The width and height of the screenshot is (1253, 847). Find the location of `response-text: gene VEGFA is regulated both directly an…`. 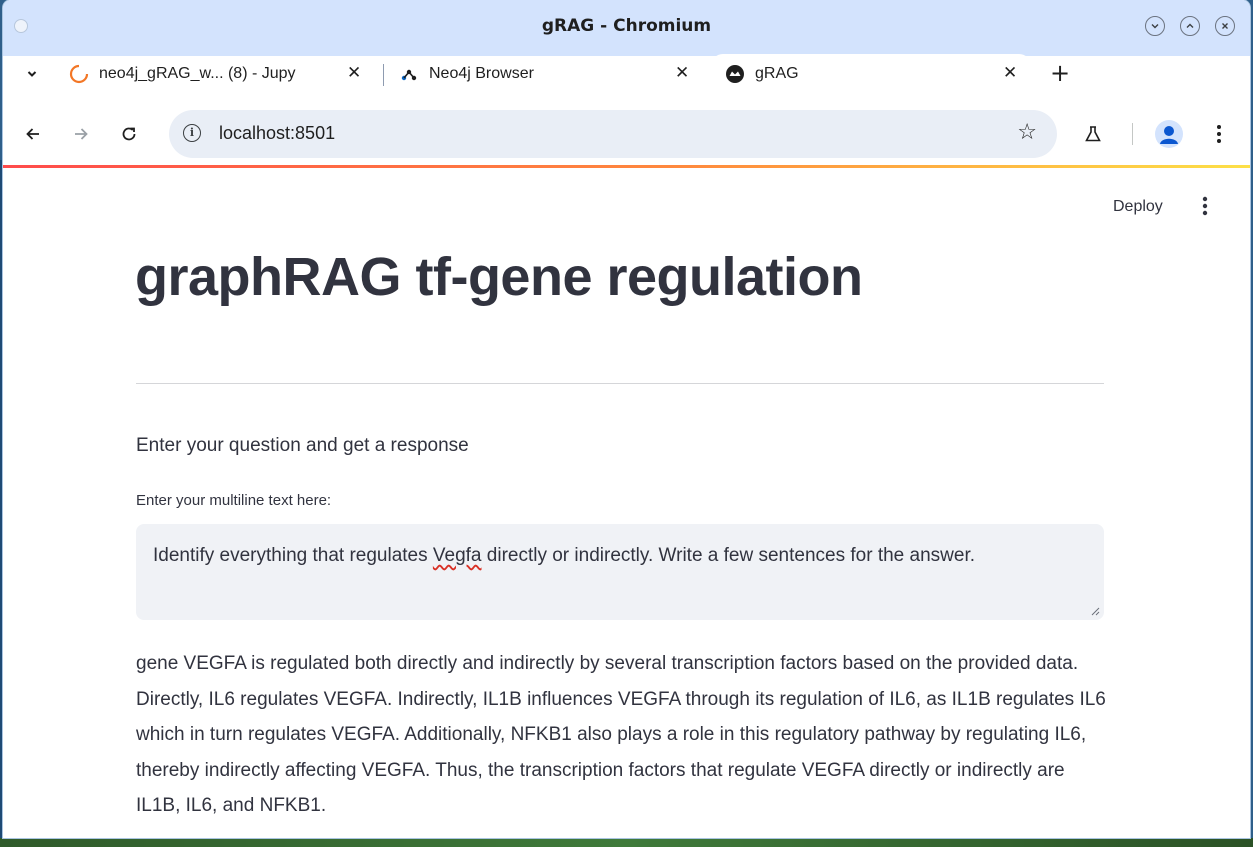

response-text: gene VEGFA is regulated both directly an… is located at coordinates (621, 734).